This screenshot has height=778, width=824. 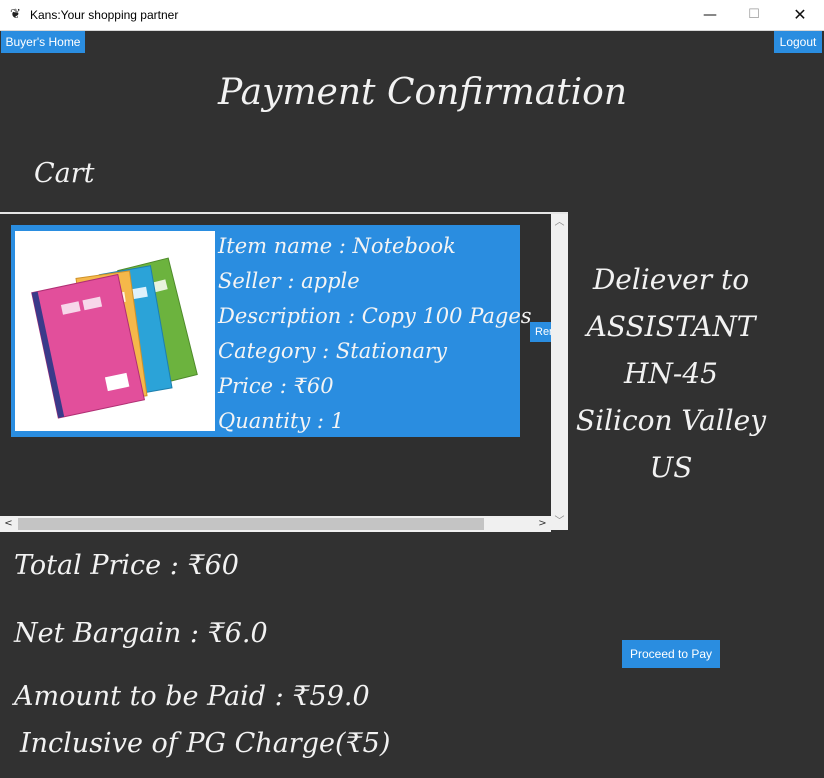 I want to click on page-title: Payment Confirmation, so click(x=423, y=92).